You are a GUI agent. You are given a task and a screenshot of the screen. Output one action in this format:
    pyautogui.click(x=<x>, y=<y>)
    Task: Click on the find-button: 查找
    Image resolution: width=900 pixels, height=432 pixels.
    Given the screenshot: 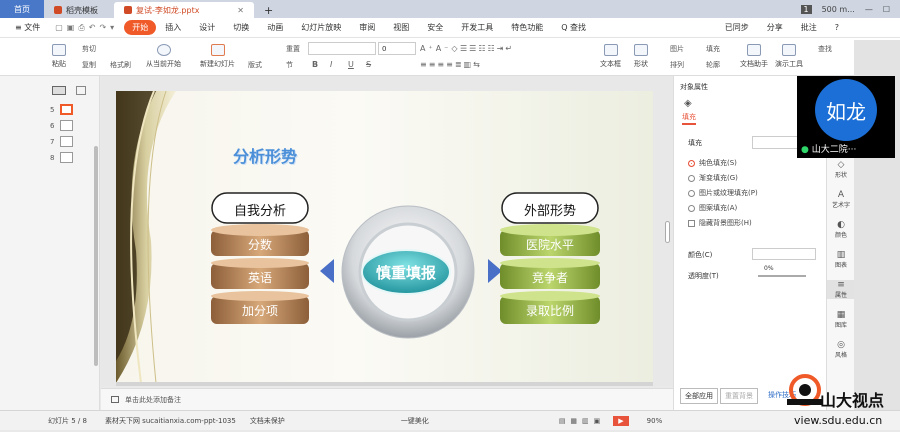 What is the action you would take?
    pyautogui.click(x=825, y=49)
    